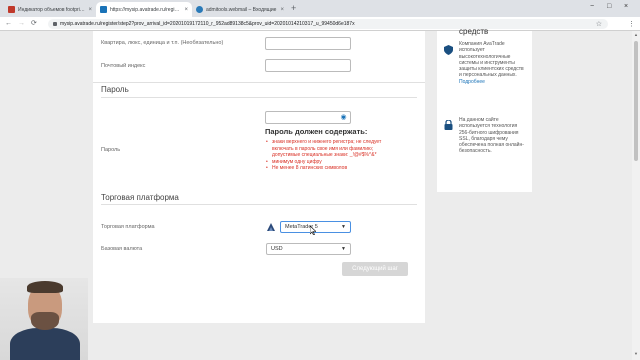  Describe the element at coordinates (375, 269) in the screenshot. I see `next-step-button: Следующий шаг` at that location.